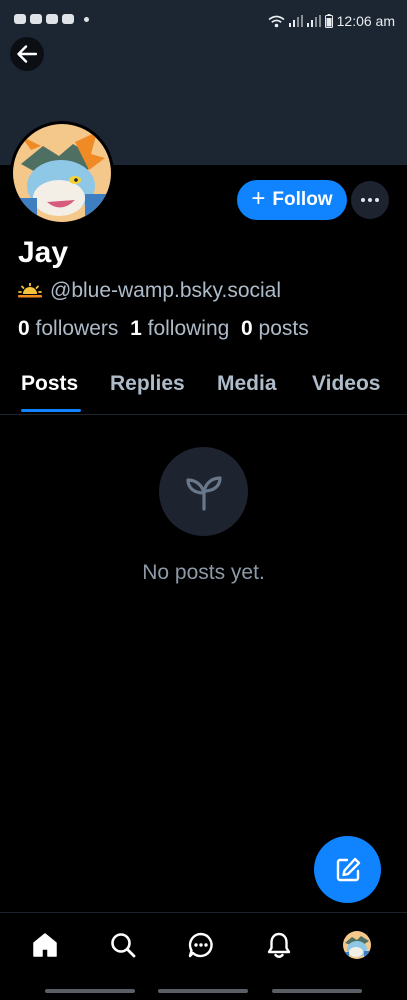  Describe the element at coordinates (247, 328) in the screenshot. I see `posts-count: 0` at that location.